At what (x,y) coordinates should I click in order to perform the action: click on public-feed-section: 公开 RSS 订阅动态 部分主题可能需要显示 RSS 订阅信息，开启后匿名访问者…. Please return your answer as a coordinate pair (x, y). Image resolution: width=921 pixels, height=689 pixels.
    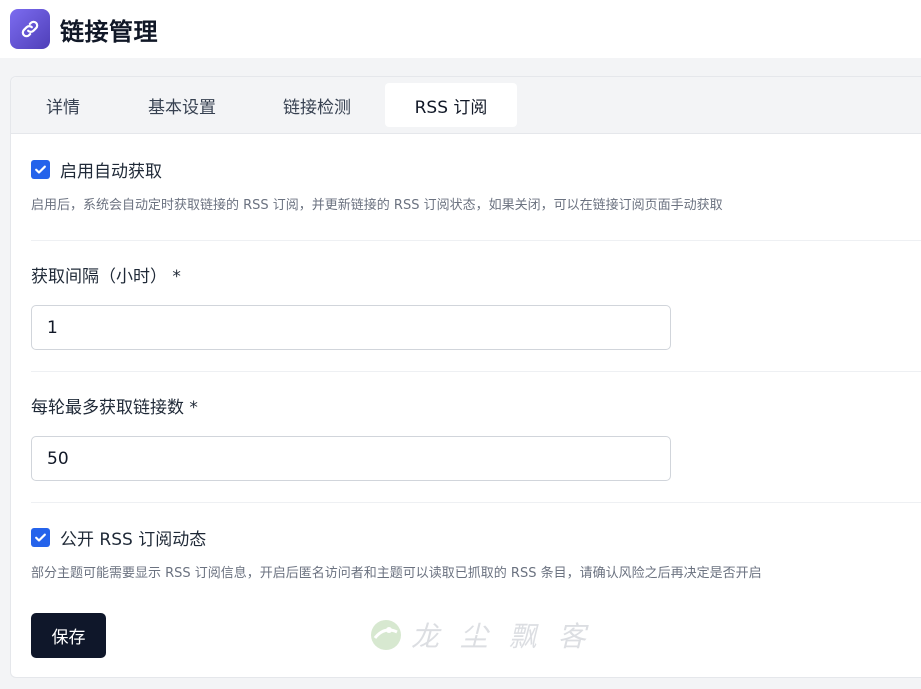
    Looking at the image, I should click on (476, 553).